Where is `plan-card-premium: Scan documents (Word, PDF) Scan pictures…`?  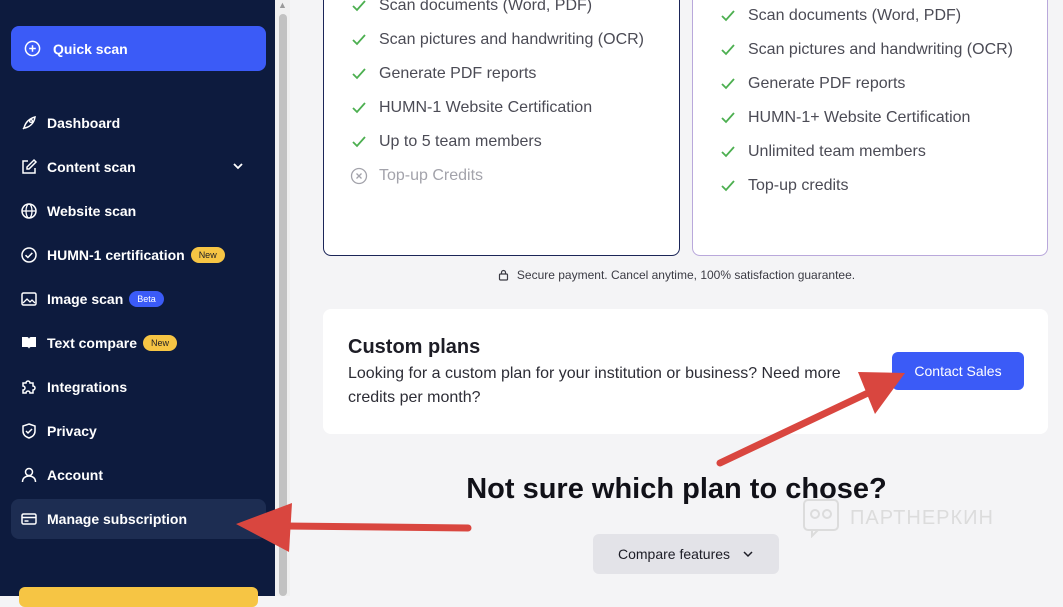
plan-card-premium: Scan documents (Word, PDF) Scan pictures… is located at coordinates (870, 128).